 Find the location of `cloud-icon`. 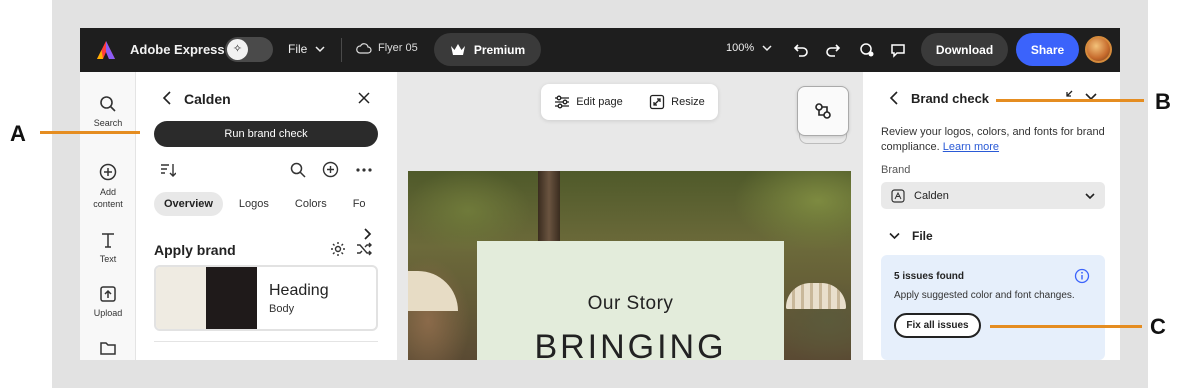

cloud-icon is located at coordinates (364, 48).